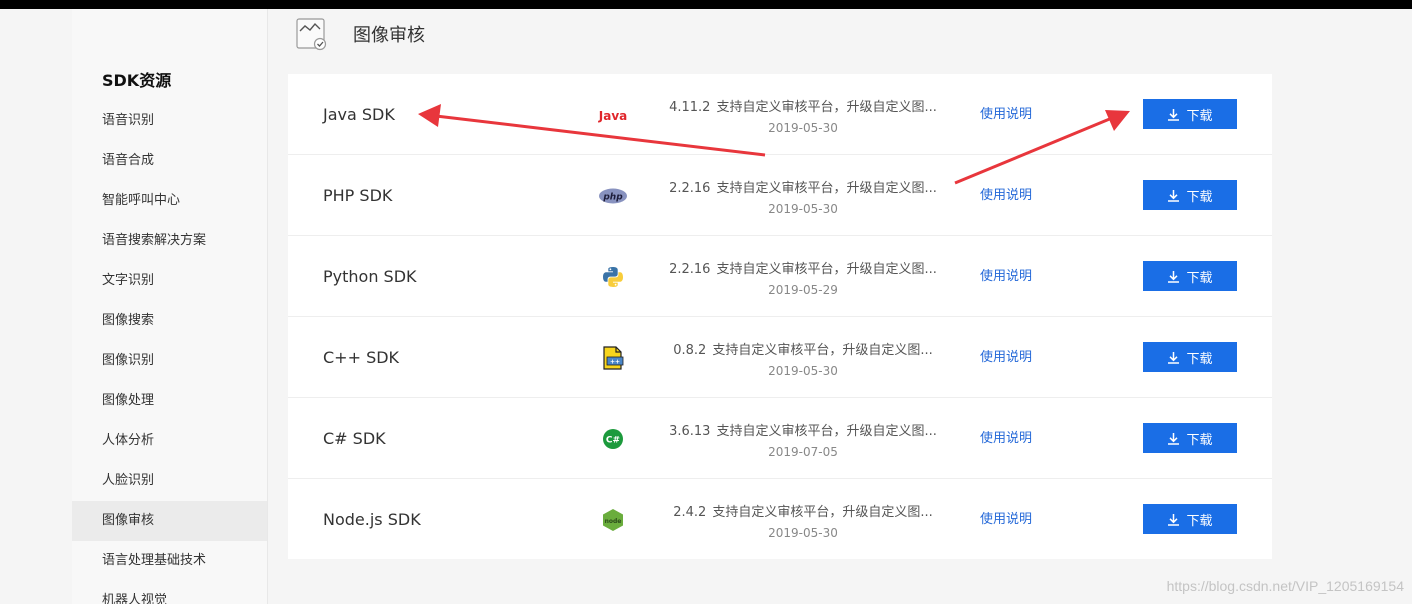 The image size is (1412, 604). I want to click on sdk-name: C# SDK, so click(354, 438).